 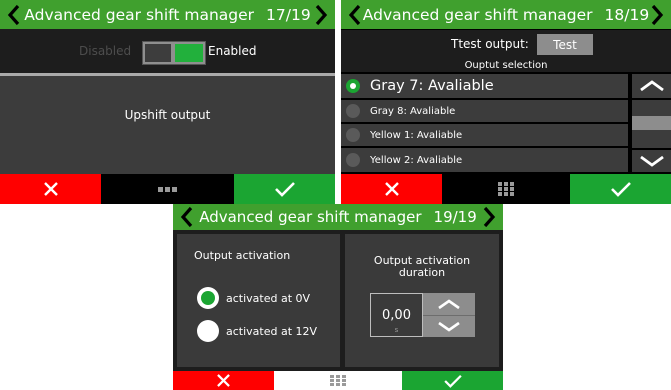 What do you see at coordinates (167, 115) in the screenshot?
I see `upshift-output-label: Upshift output` at bounding box center [167, 115].